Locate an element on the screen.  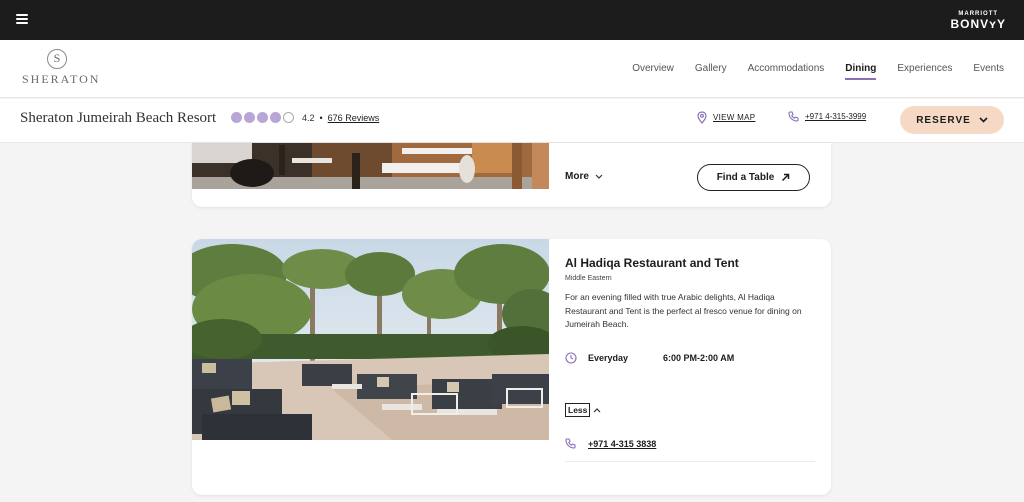
sheraton-emblem-icon: S is located at coordinates (57, 59).